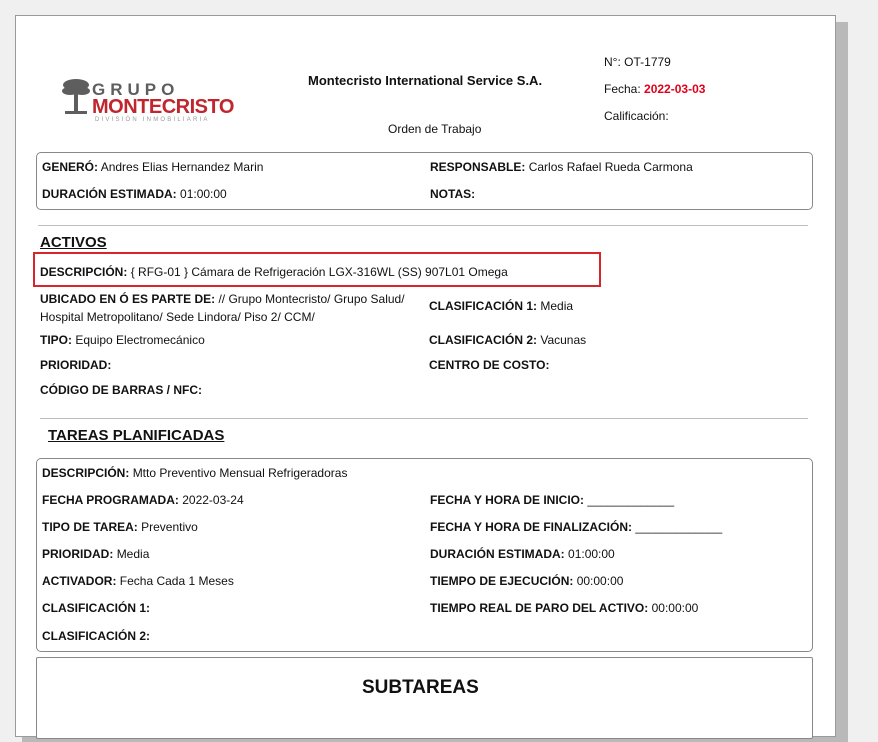 This screenshot has height=742, width=878. What do you see at coordinates (109, 194) in the screenshot?
I see `duracion-label: DURACIÓN ESTIMADA:` at bounding box center [109, 194].